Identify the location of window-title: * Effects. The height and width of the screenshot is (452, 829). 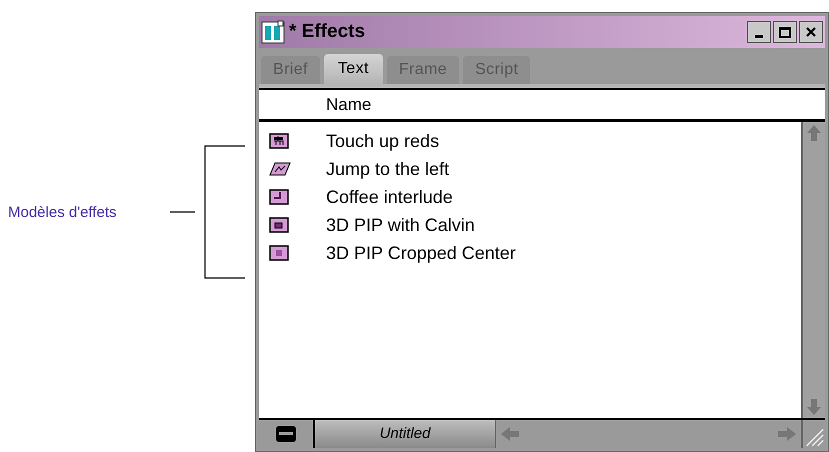
(327, 32).